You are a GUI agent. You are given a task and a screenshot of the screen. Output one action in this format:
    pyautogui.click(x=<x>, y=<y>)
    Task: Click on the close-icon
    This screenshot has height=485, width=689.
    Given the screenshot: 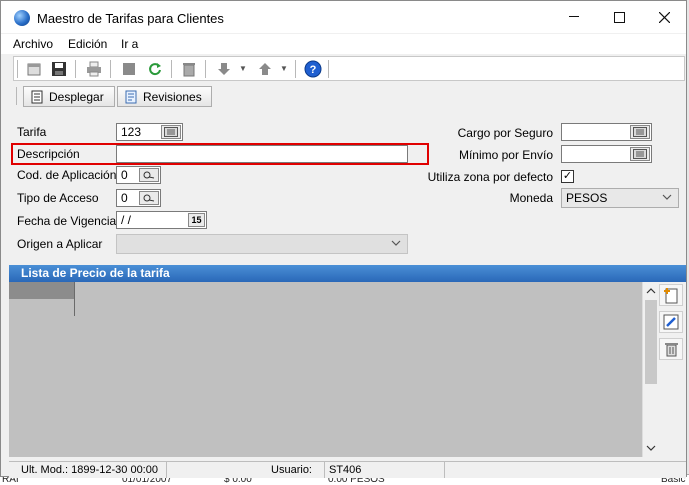 What is the action you would take?
    pyautogui.click(x=664, y=17)
    